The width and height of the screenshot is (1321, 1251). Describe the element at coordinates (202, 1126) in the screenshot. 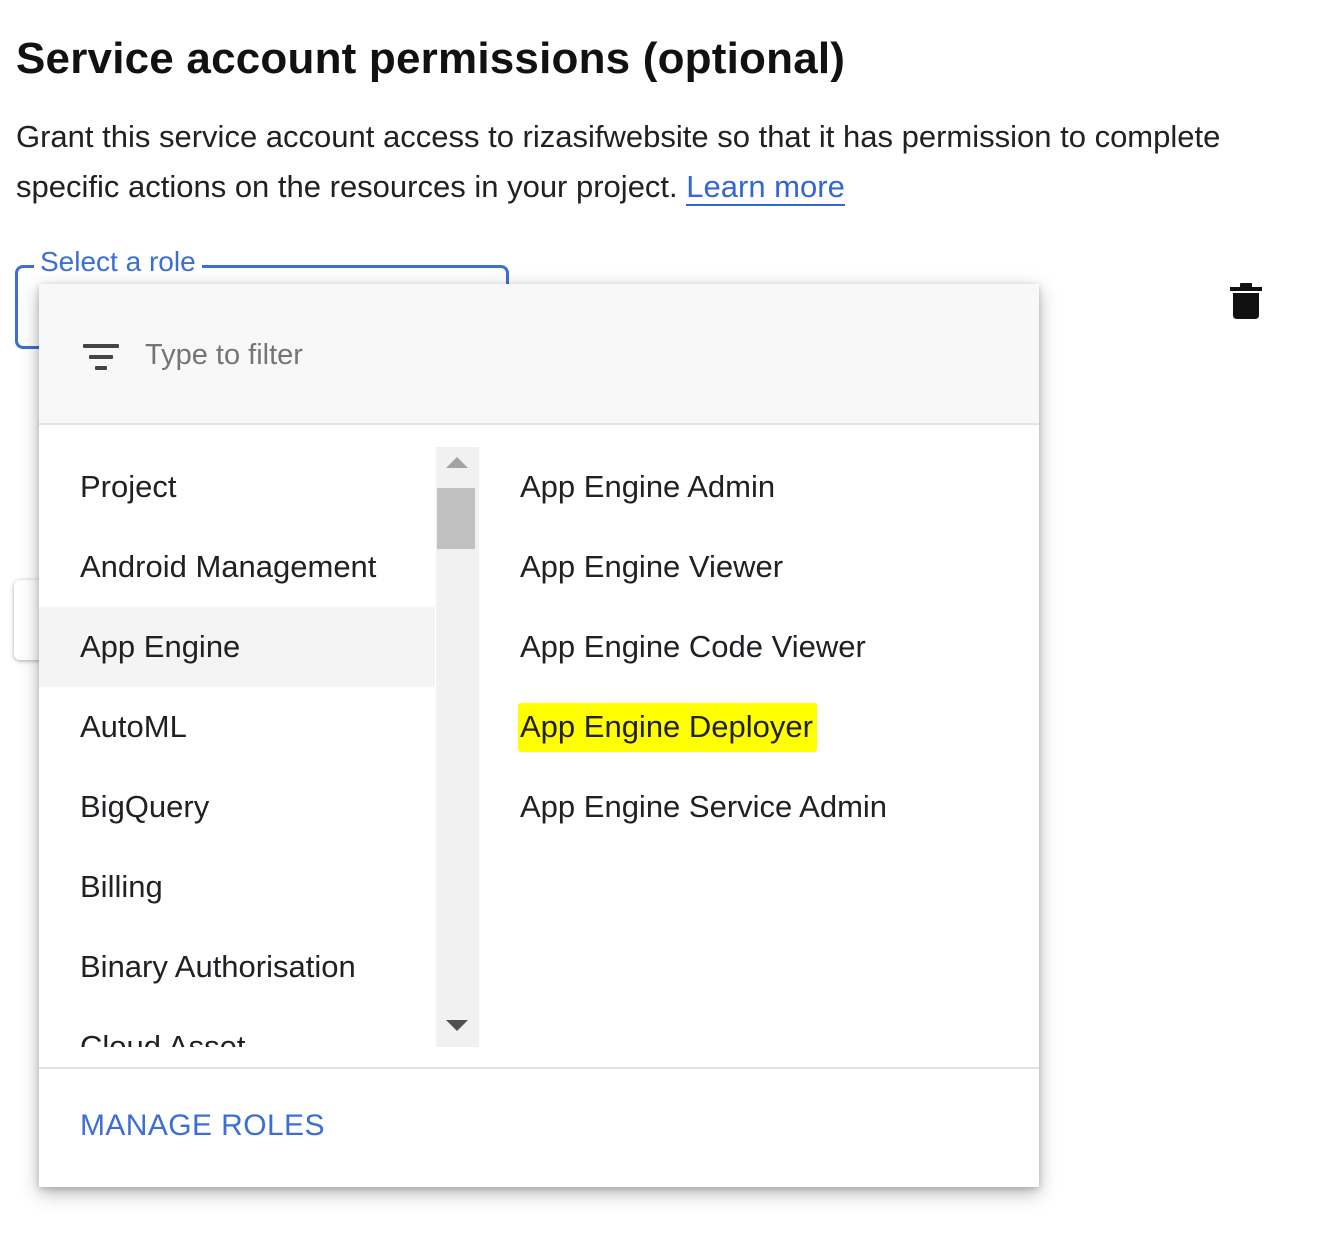

I see `manage-roles-button: MANAGE ROLES` at that location.